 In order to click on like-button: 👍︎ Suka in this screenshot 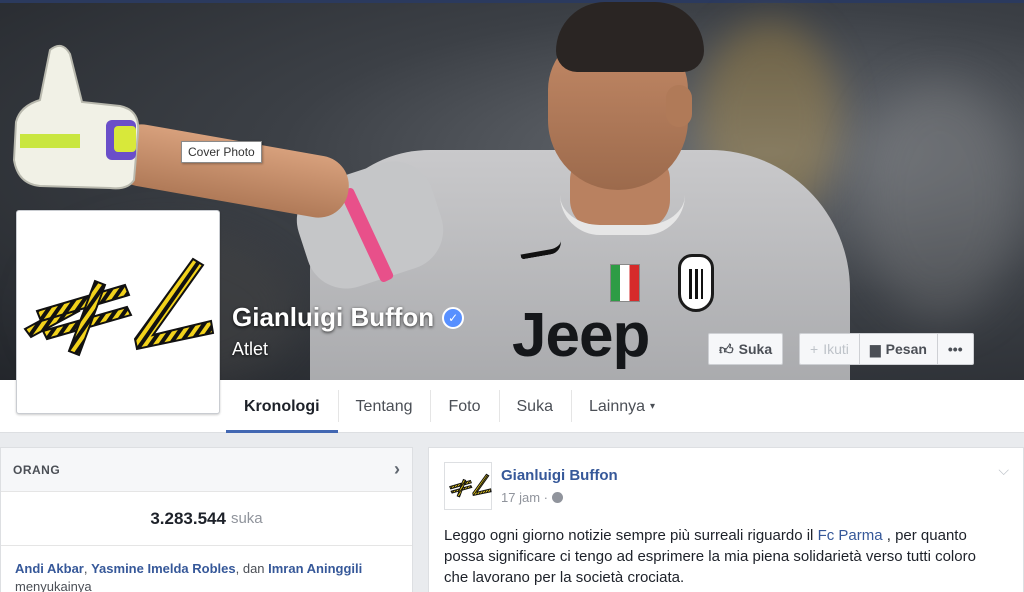, I will do `click(746, 349)`.